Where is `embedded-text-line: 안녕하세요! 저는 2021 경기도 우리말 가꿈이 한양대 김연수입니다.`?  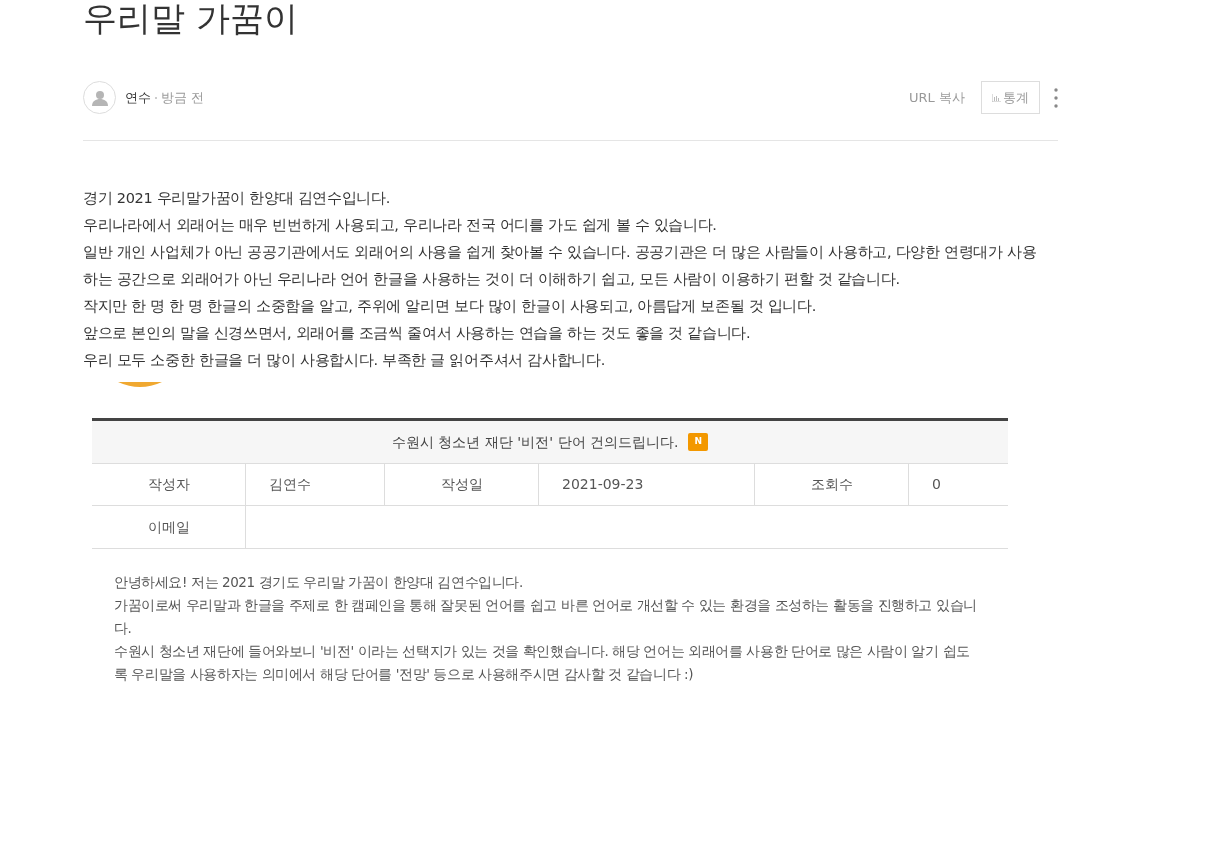 embedded-text-line: 안녕하세요! 저는 2021 경기도 우리말 가꿈이 한양대 김연수입니다. is located at coordinates (319, 582).